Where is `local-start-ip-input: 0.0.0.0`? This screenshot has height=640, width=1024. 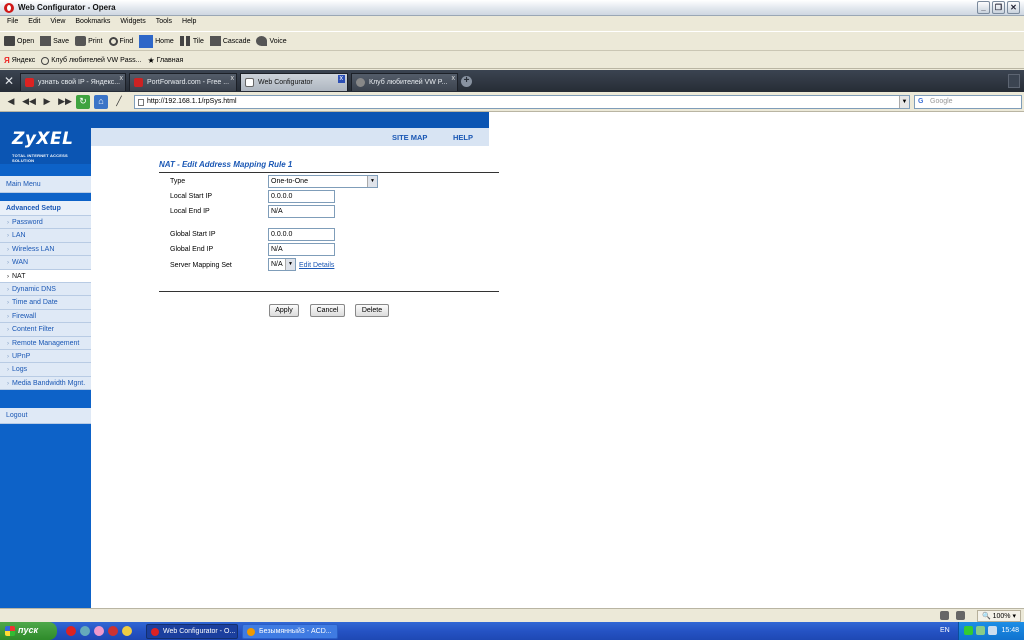
local-start-ip-input: 0.0.0.0 is located at coordinates (301, 196).